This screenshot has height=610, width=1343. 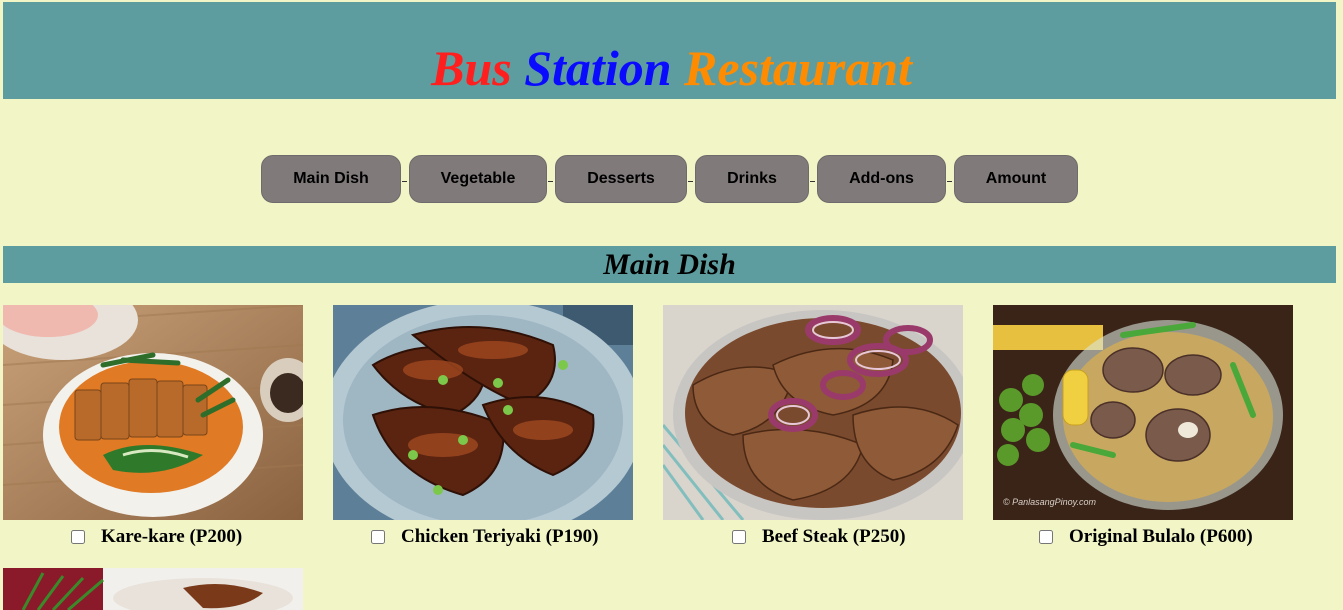 What do you see at coordinates (378, 537) in the screenshot?
I see `chicken-teriyaki-checkbox` at bounding box center [378, 537].